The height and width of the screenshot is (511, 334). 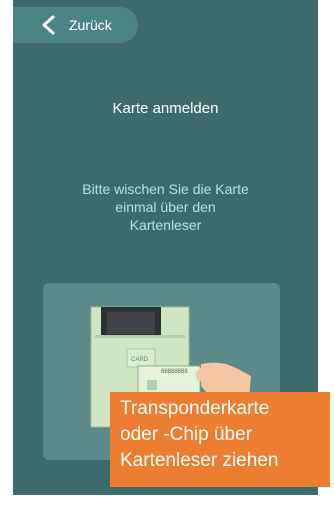 I want to click on callout-line: oder -Chip über, so click(x=186, y=434).